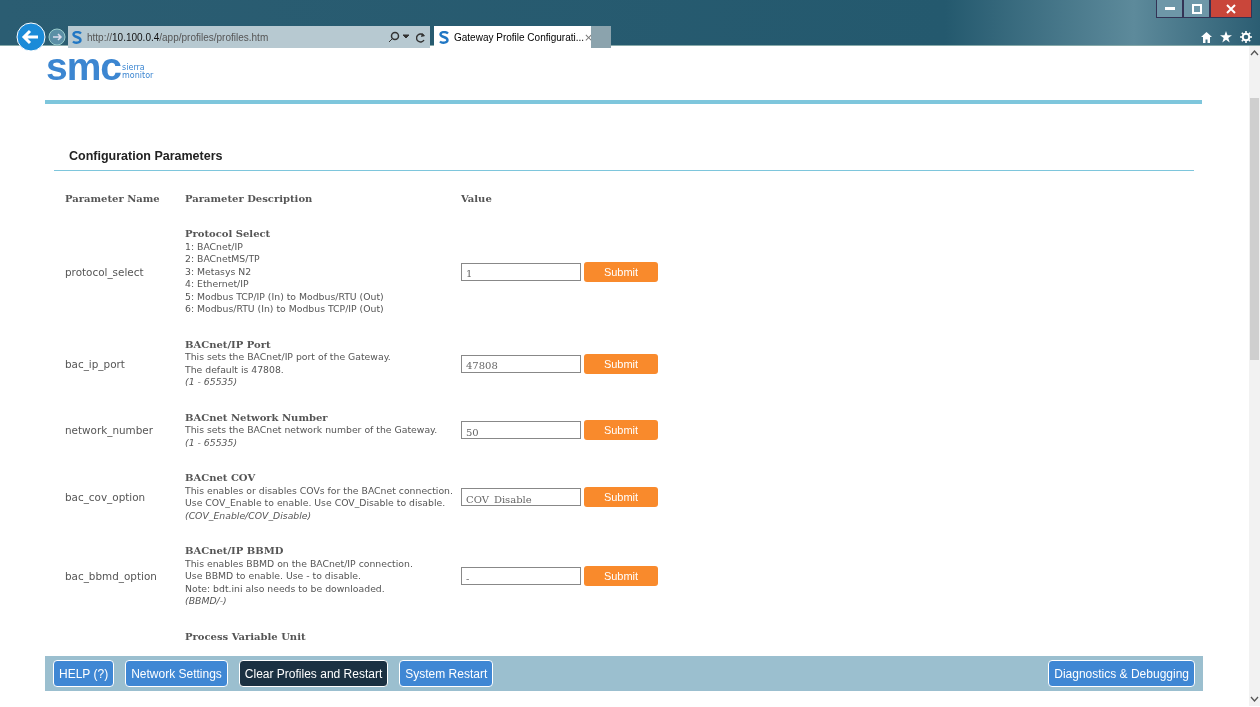 The height and width of the screenshot is (707, 1260). What do you see at coordinates (222, 259) in the screenshot?
I see `parameter-description: 2: BACnetMS/TP` at bounding box center [222, 259].